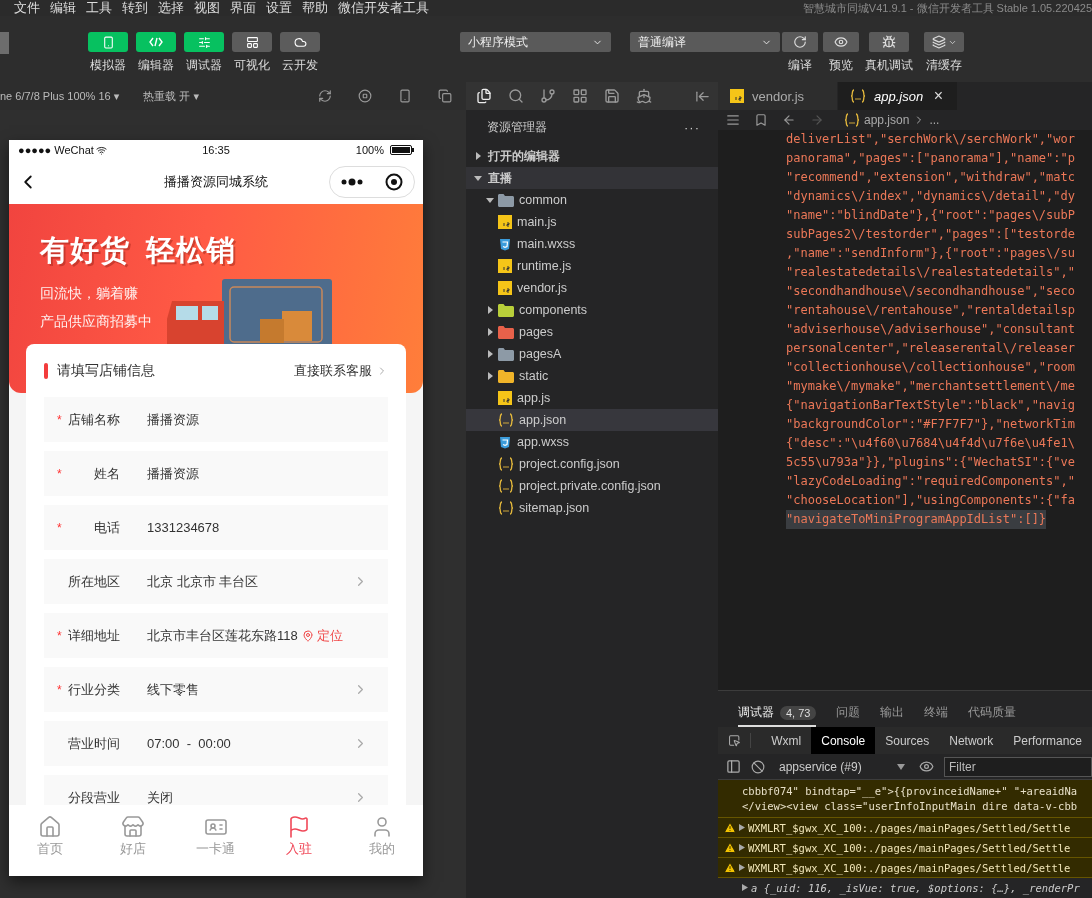  What do you see at coordinates (592, 156) in the screenshot?
I see `section-header: 打开的编辑器` at bounding box center [592, 156].